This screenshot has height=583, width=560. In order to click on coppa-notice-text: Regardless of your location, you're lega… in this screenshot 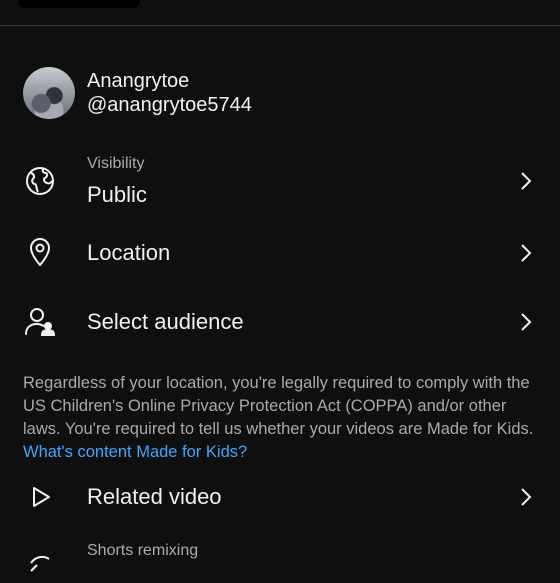, I will do `click(278, 406)`.